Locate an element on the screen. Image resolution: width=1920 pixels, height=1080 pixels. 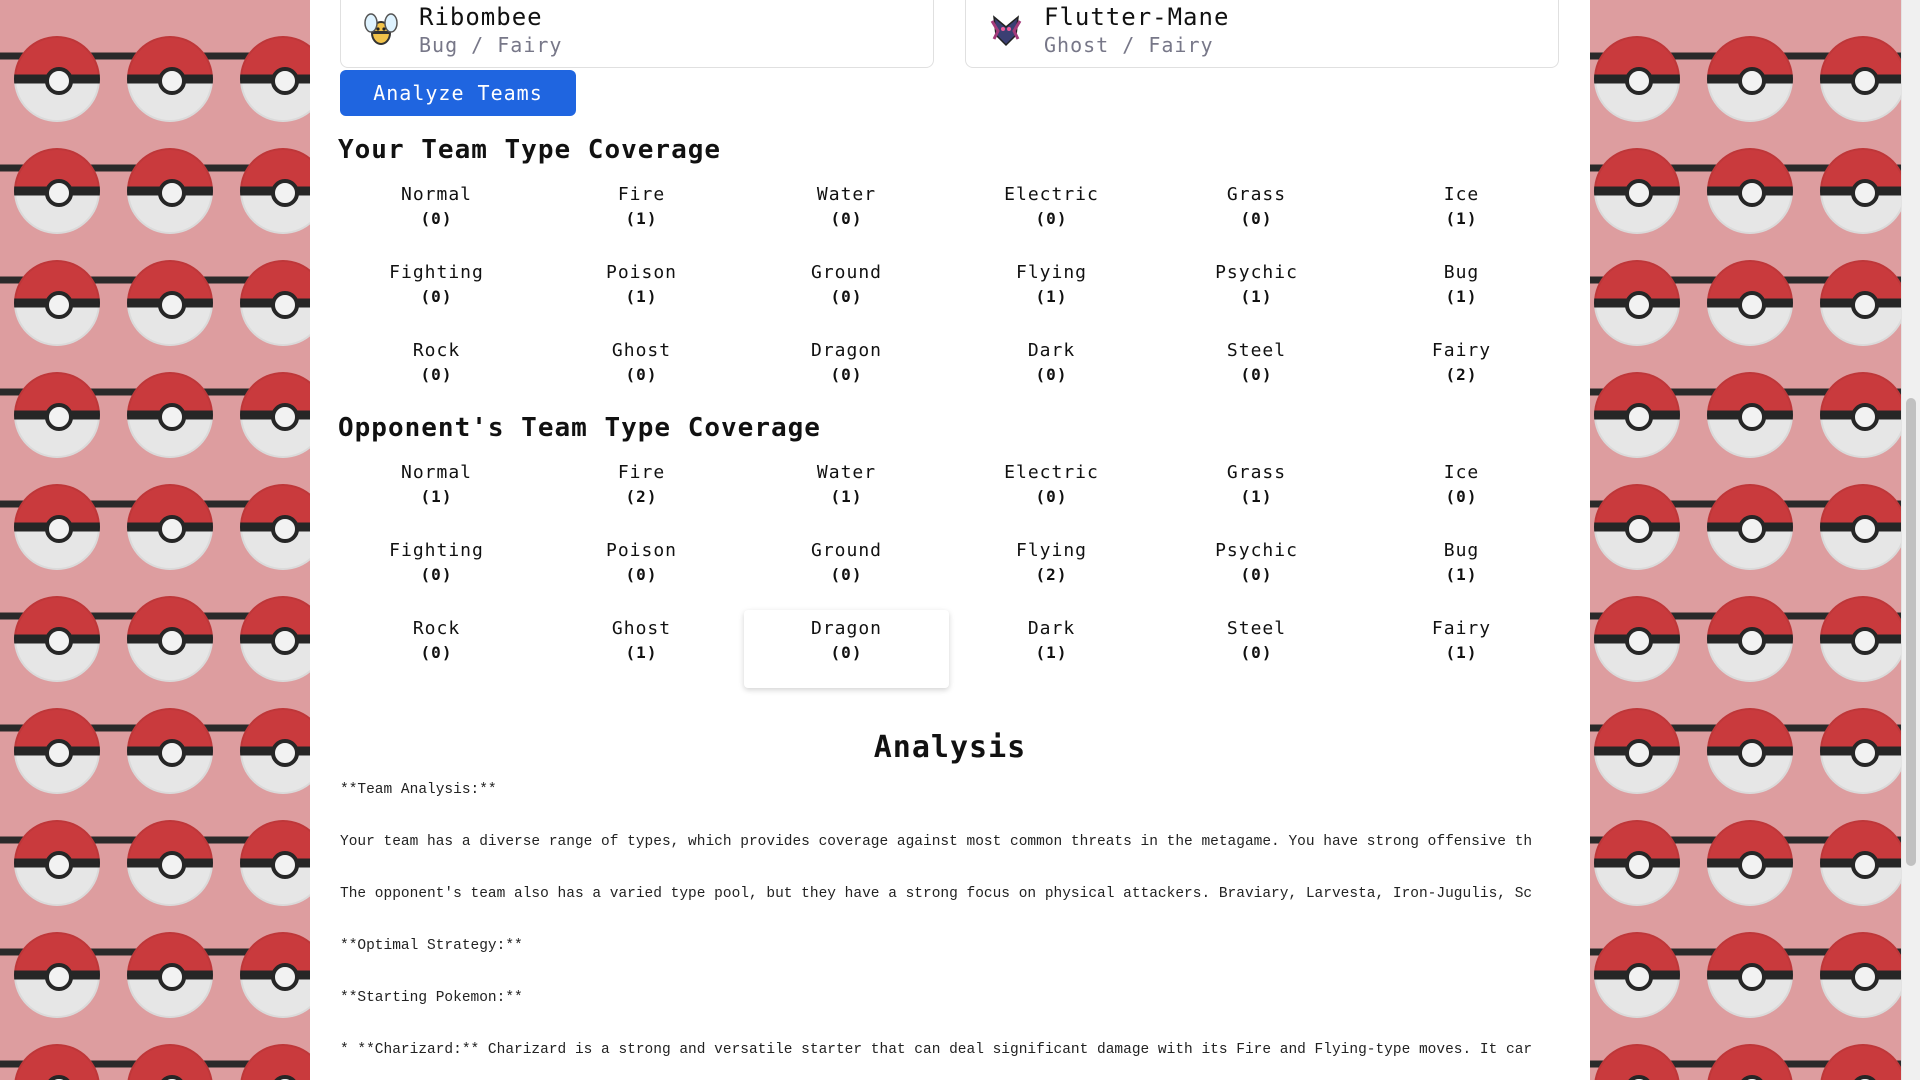
type-name: Bug is located at coordinates (1461, 550).